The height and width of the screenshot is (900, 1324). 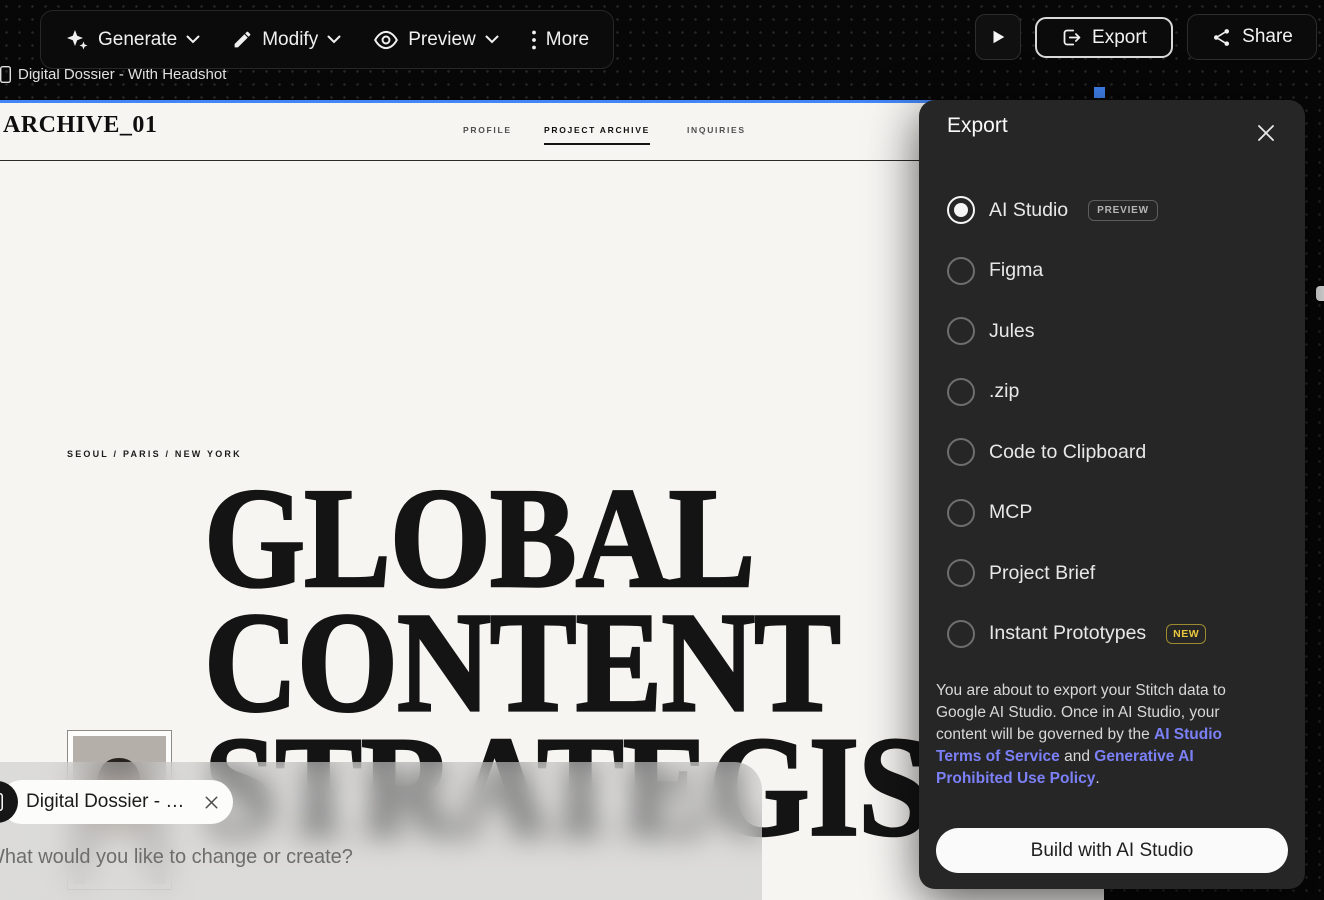 What do you see at coordinates (1267, 36) in the screenshot?
I see `share-button-label: Share` at bounding box center [1267, 36].